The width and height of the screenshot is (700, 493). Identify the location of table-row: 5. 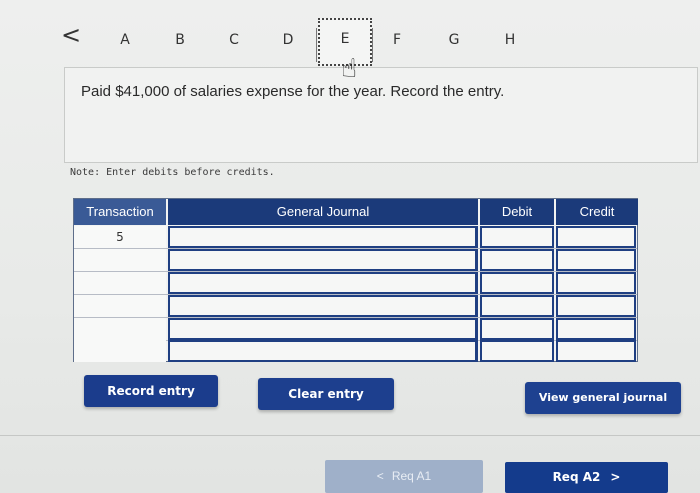
(355, 237).